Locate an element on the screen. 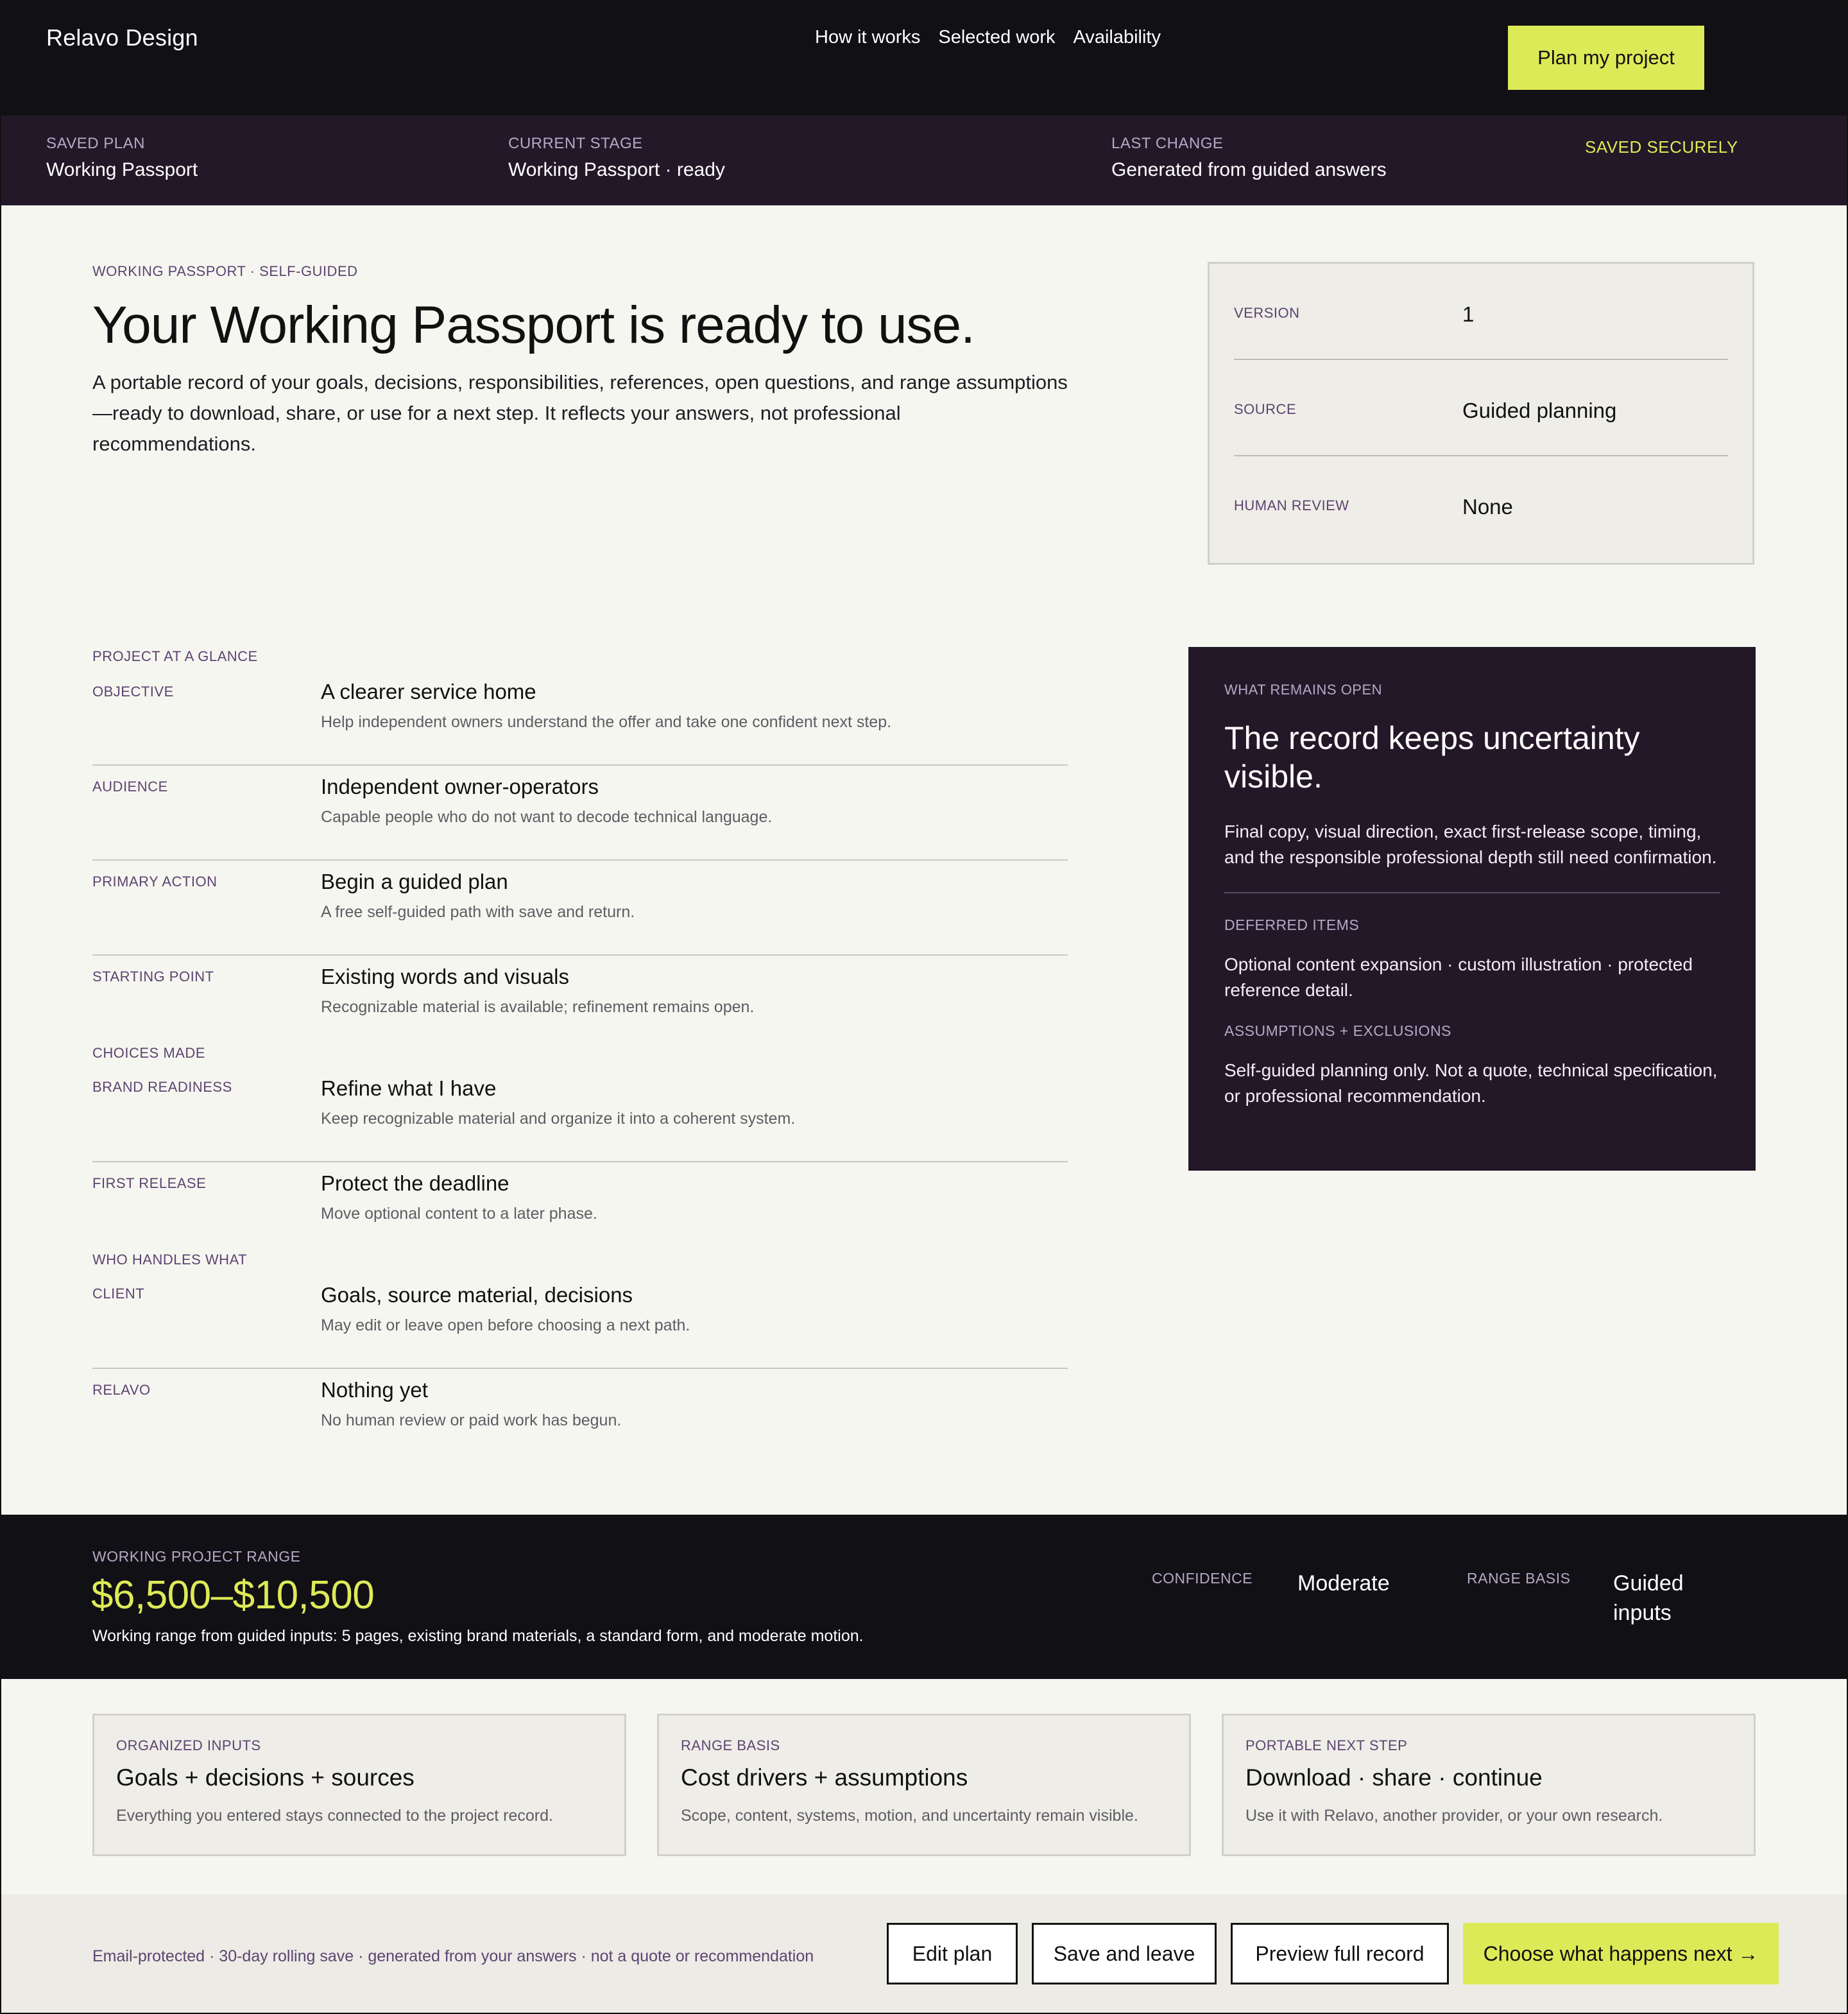 The width and height of the screenshot is (1848, 2014). brand-logo: Relavo Design is located at coordinates (122, 37).